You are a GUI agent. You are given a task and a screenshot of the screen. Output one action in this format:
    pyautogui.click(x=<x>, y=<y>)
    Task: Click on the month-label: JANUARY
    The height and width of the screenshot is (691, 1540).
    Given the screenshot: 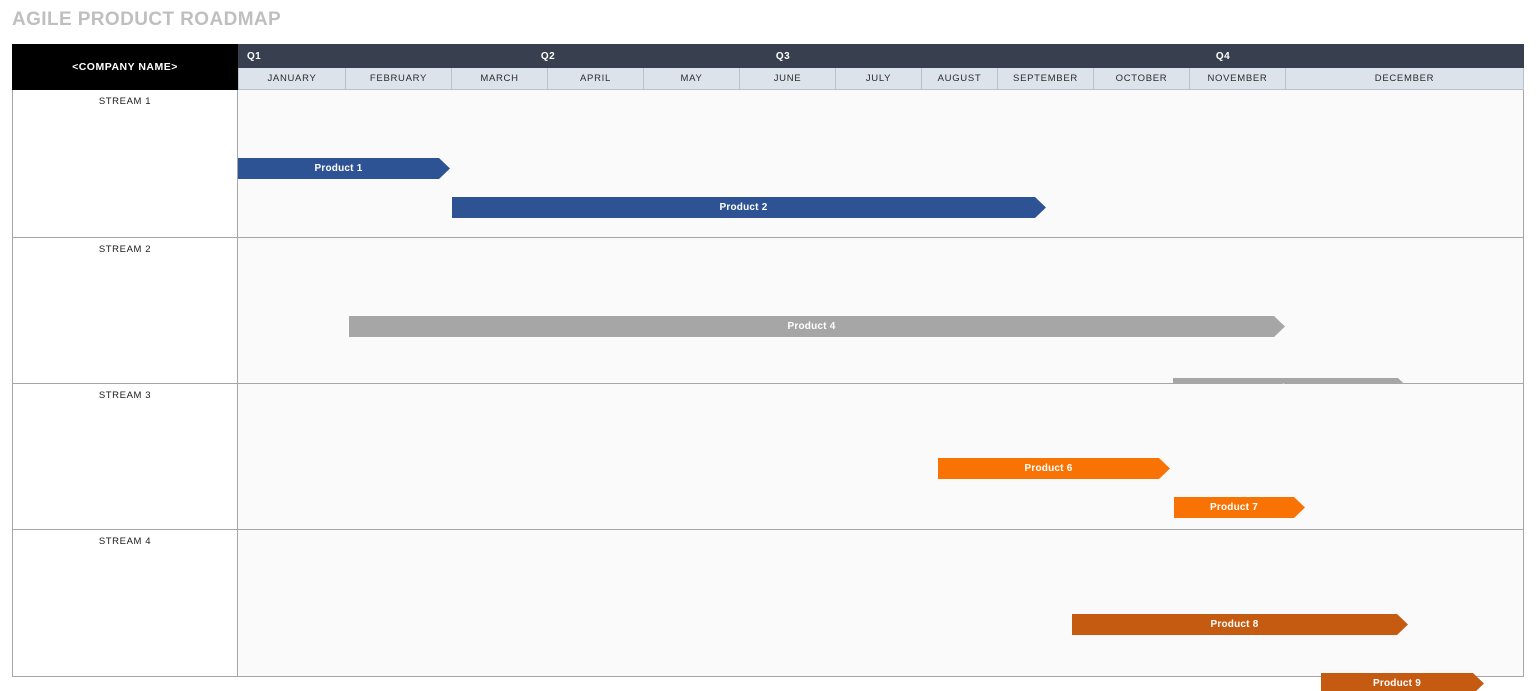 What is the action you would take?
    pyautogui.click(x=292, y=78)
    